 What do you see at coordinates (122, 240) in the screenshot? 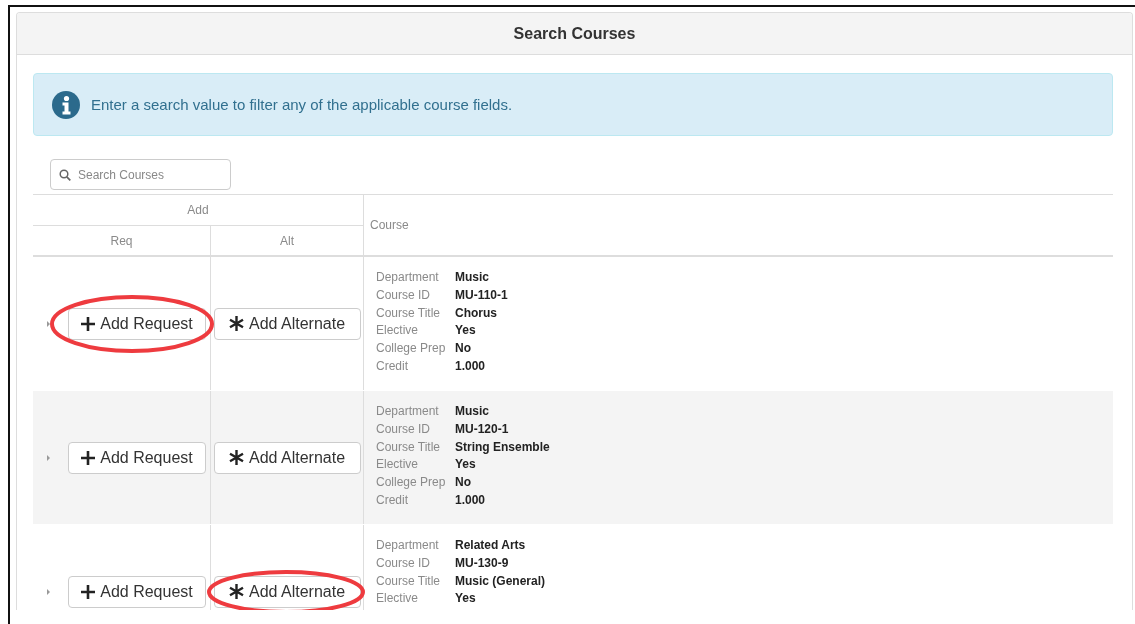
I see `column-header: Req` at bounding box center [122, 240].